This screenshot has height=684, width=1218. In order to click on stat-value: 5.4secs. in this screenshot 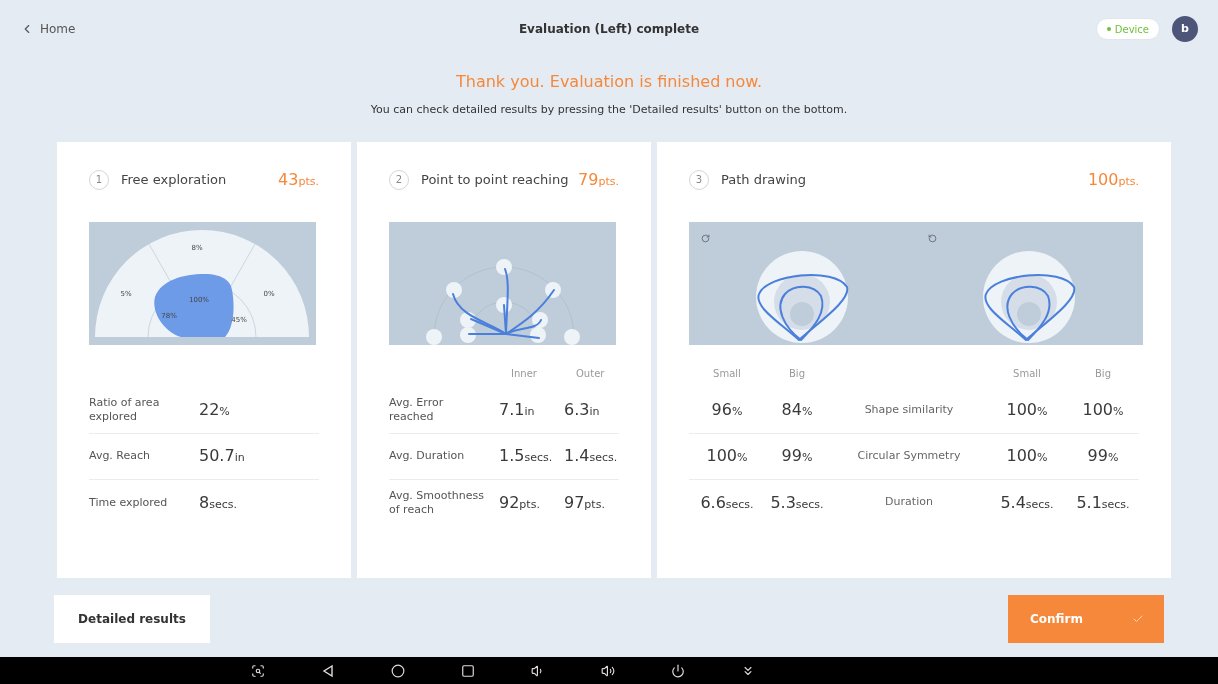, I will do `click(1027, 502)`.